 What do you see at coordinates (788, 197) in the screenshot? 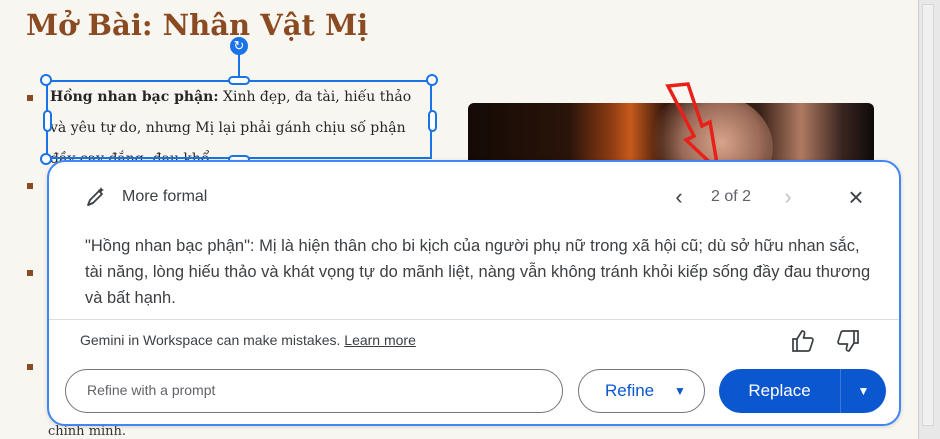
I see `chevron-right-icon: ›` at bounding box center [788, 197].